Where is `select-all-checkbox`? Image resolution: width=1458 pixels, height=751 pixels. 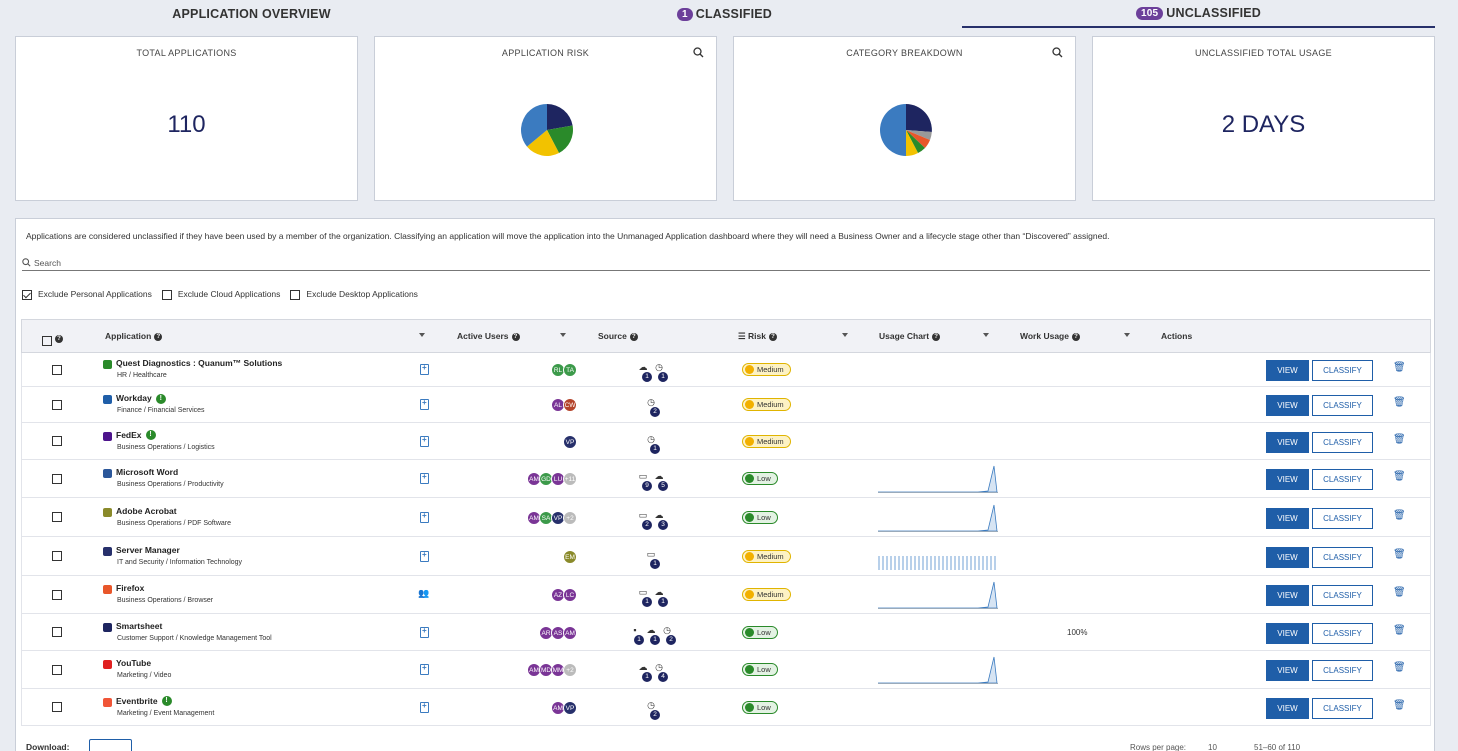
select-all-checkbox is located at coordinates (47, 341).